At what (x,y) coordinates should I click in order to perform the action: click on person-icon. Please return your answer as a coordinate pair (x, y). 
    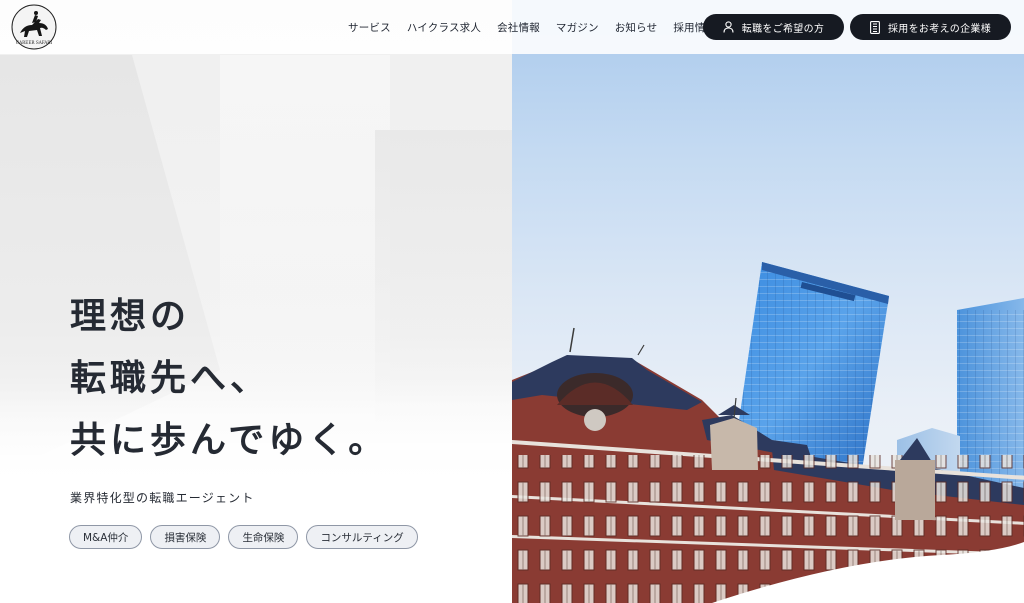
    Looking at the image, I should click on (728, 27).